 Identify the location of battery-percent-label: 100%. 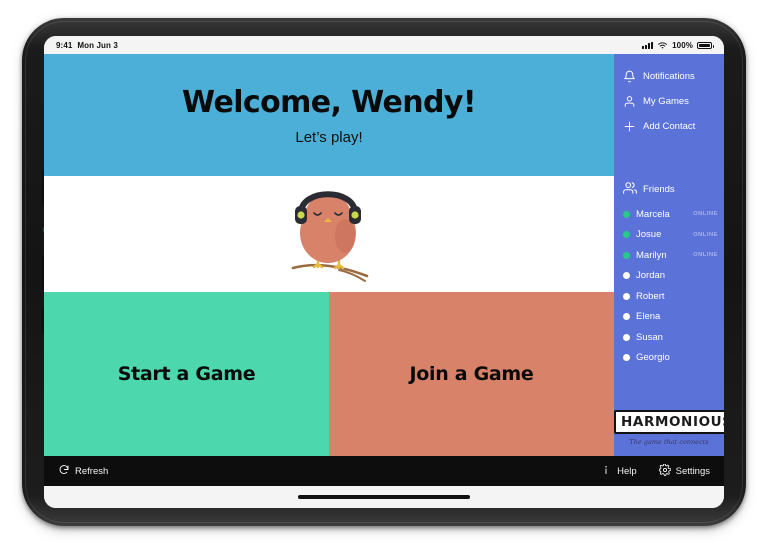
(682, 45).